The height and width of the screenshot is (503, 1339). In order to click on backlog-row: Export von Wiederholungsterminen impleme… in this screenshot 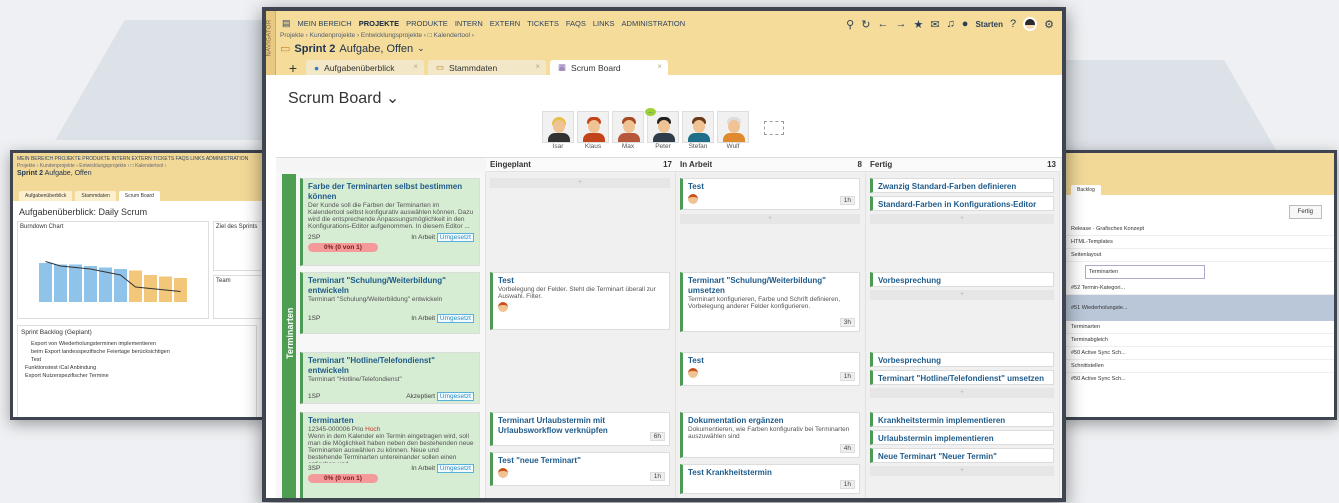, I will do `click(137, 344)`.